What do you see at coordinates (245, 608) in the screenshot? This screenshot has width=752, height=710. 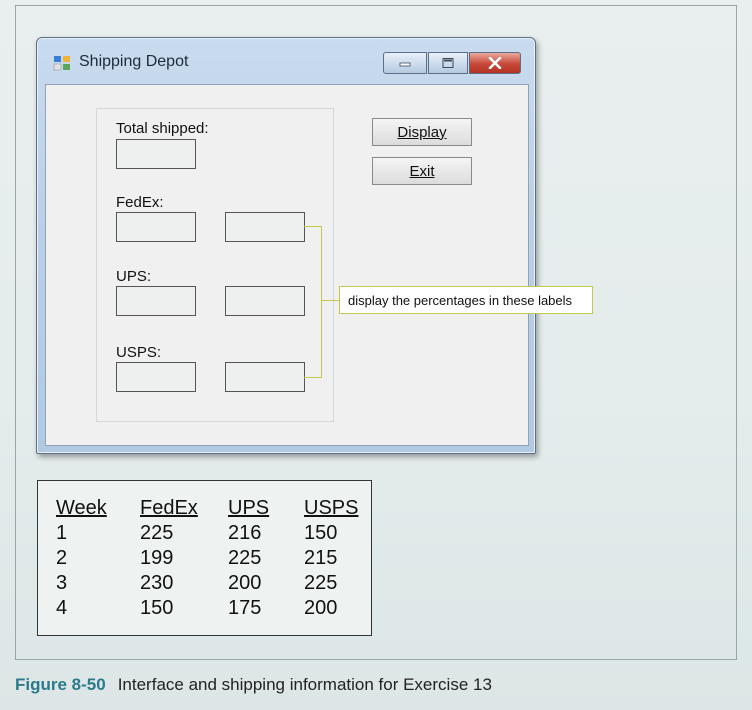 I see `table-cell: 175` at bounding box center [245, 608].